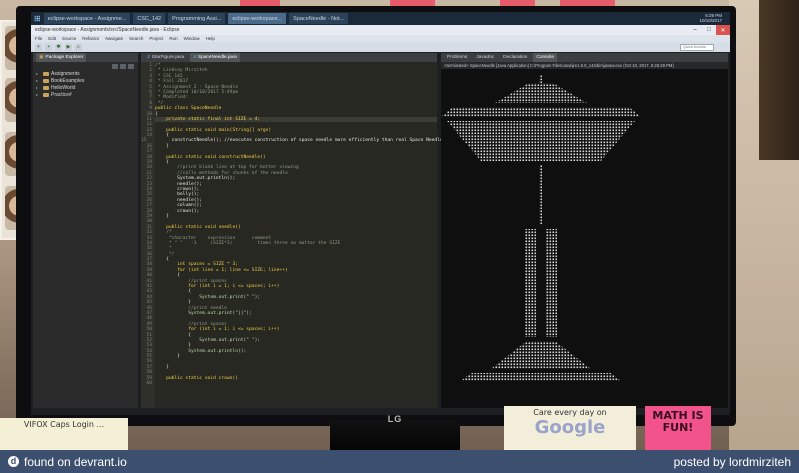 The image size is (799, 473). I want to click on editor-tabbar: J StarFigure.java J SpaceNeedle.java, so click(289, 57).